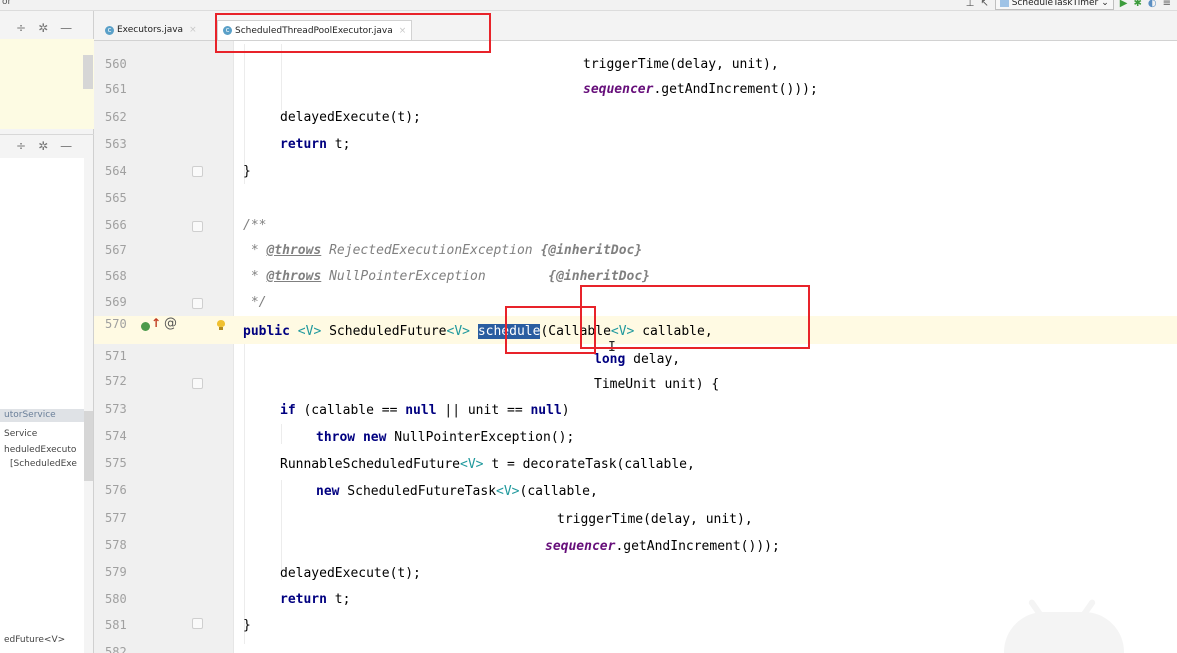 The width and height of the screenshot is (1177, 653). I want to click on line-number: 582, so click(116, 649).